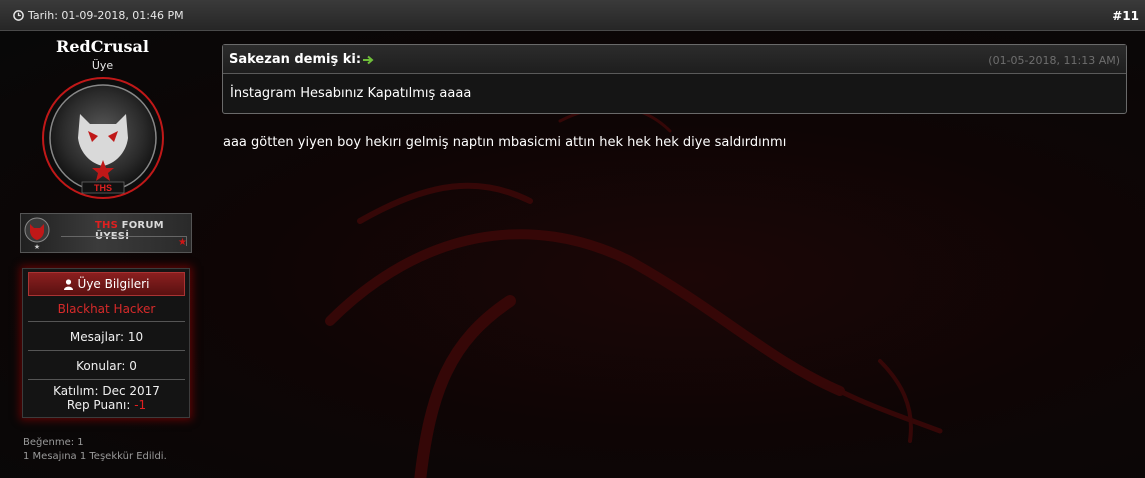 Image resolution: width=1145 pixels, height=478 pixels. I want to click on ths-wolf-icon: ★, so click(37, 233).